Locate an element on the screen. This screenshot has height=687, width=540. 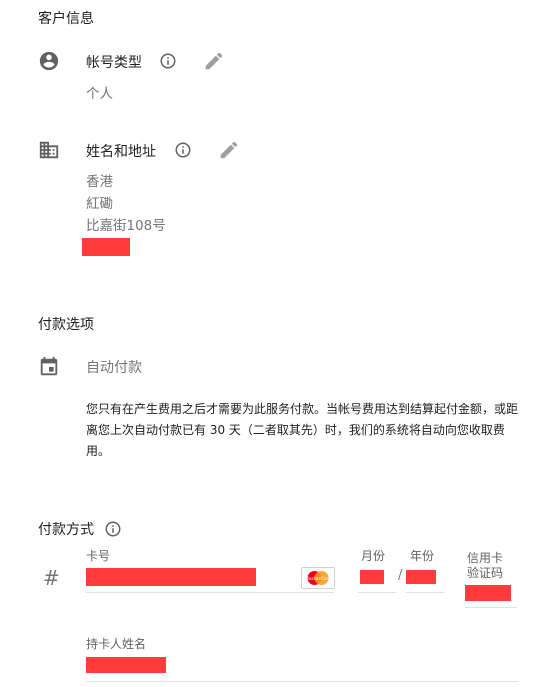
account-type-label: 帐号类型 is located at coordinates (114, 63).